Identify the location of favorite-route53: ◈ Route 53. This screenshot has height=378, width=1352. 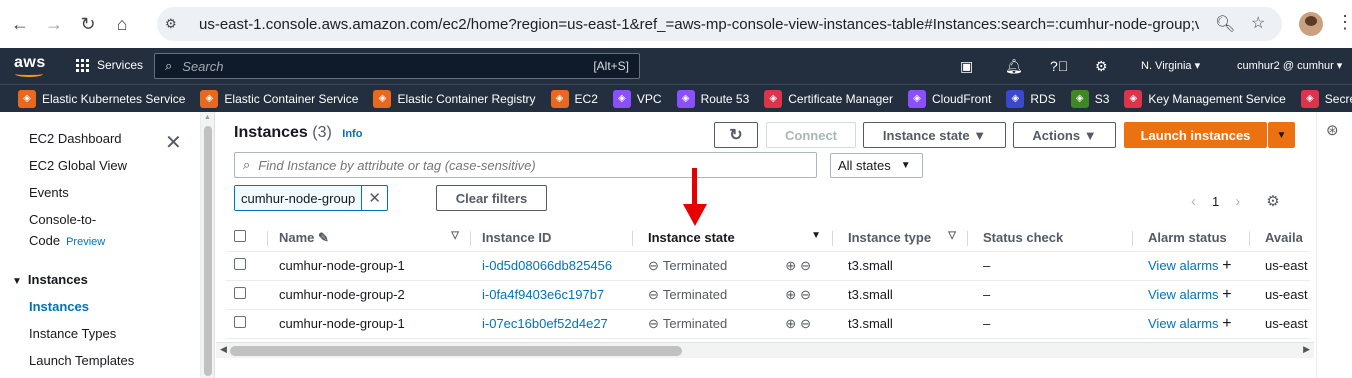
(712, 98).